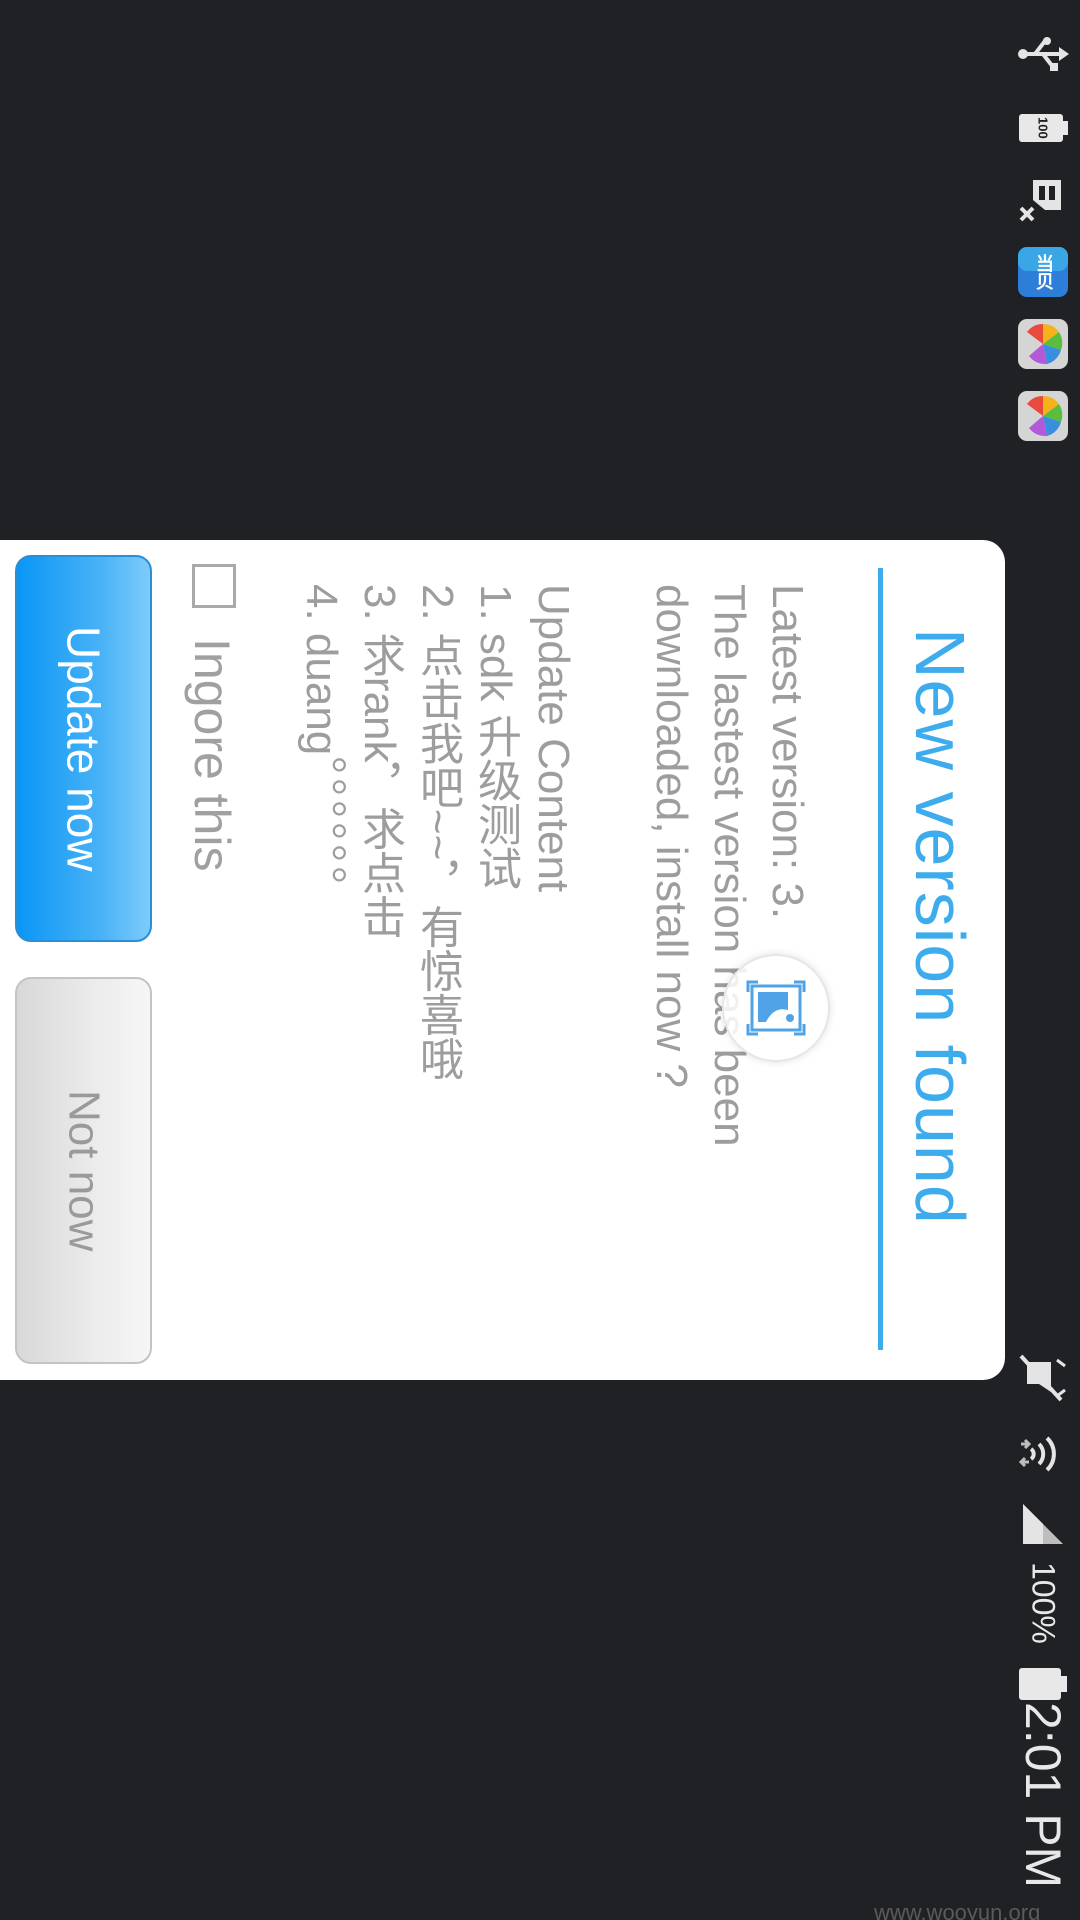  Describe the element at coordinates (729, 865) in the screenshot. I see `install-message-line-1: The lastest version has been` at that location.